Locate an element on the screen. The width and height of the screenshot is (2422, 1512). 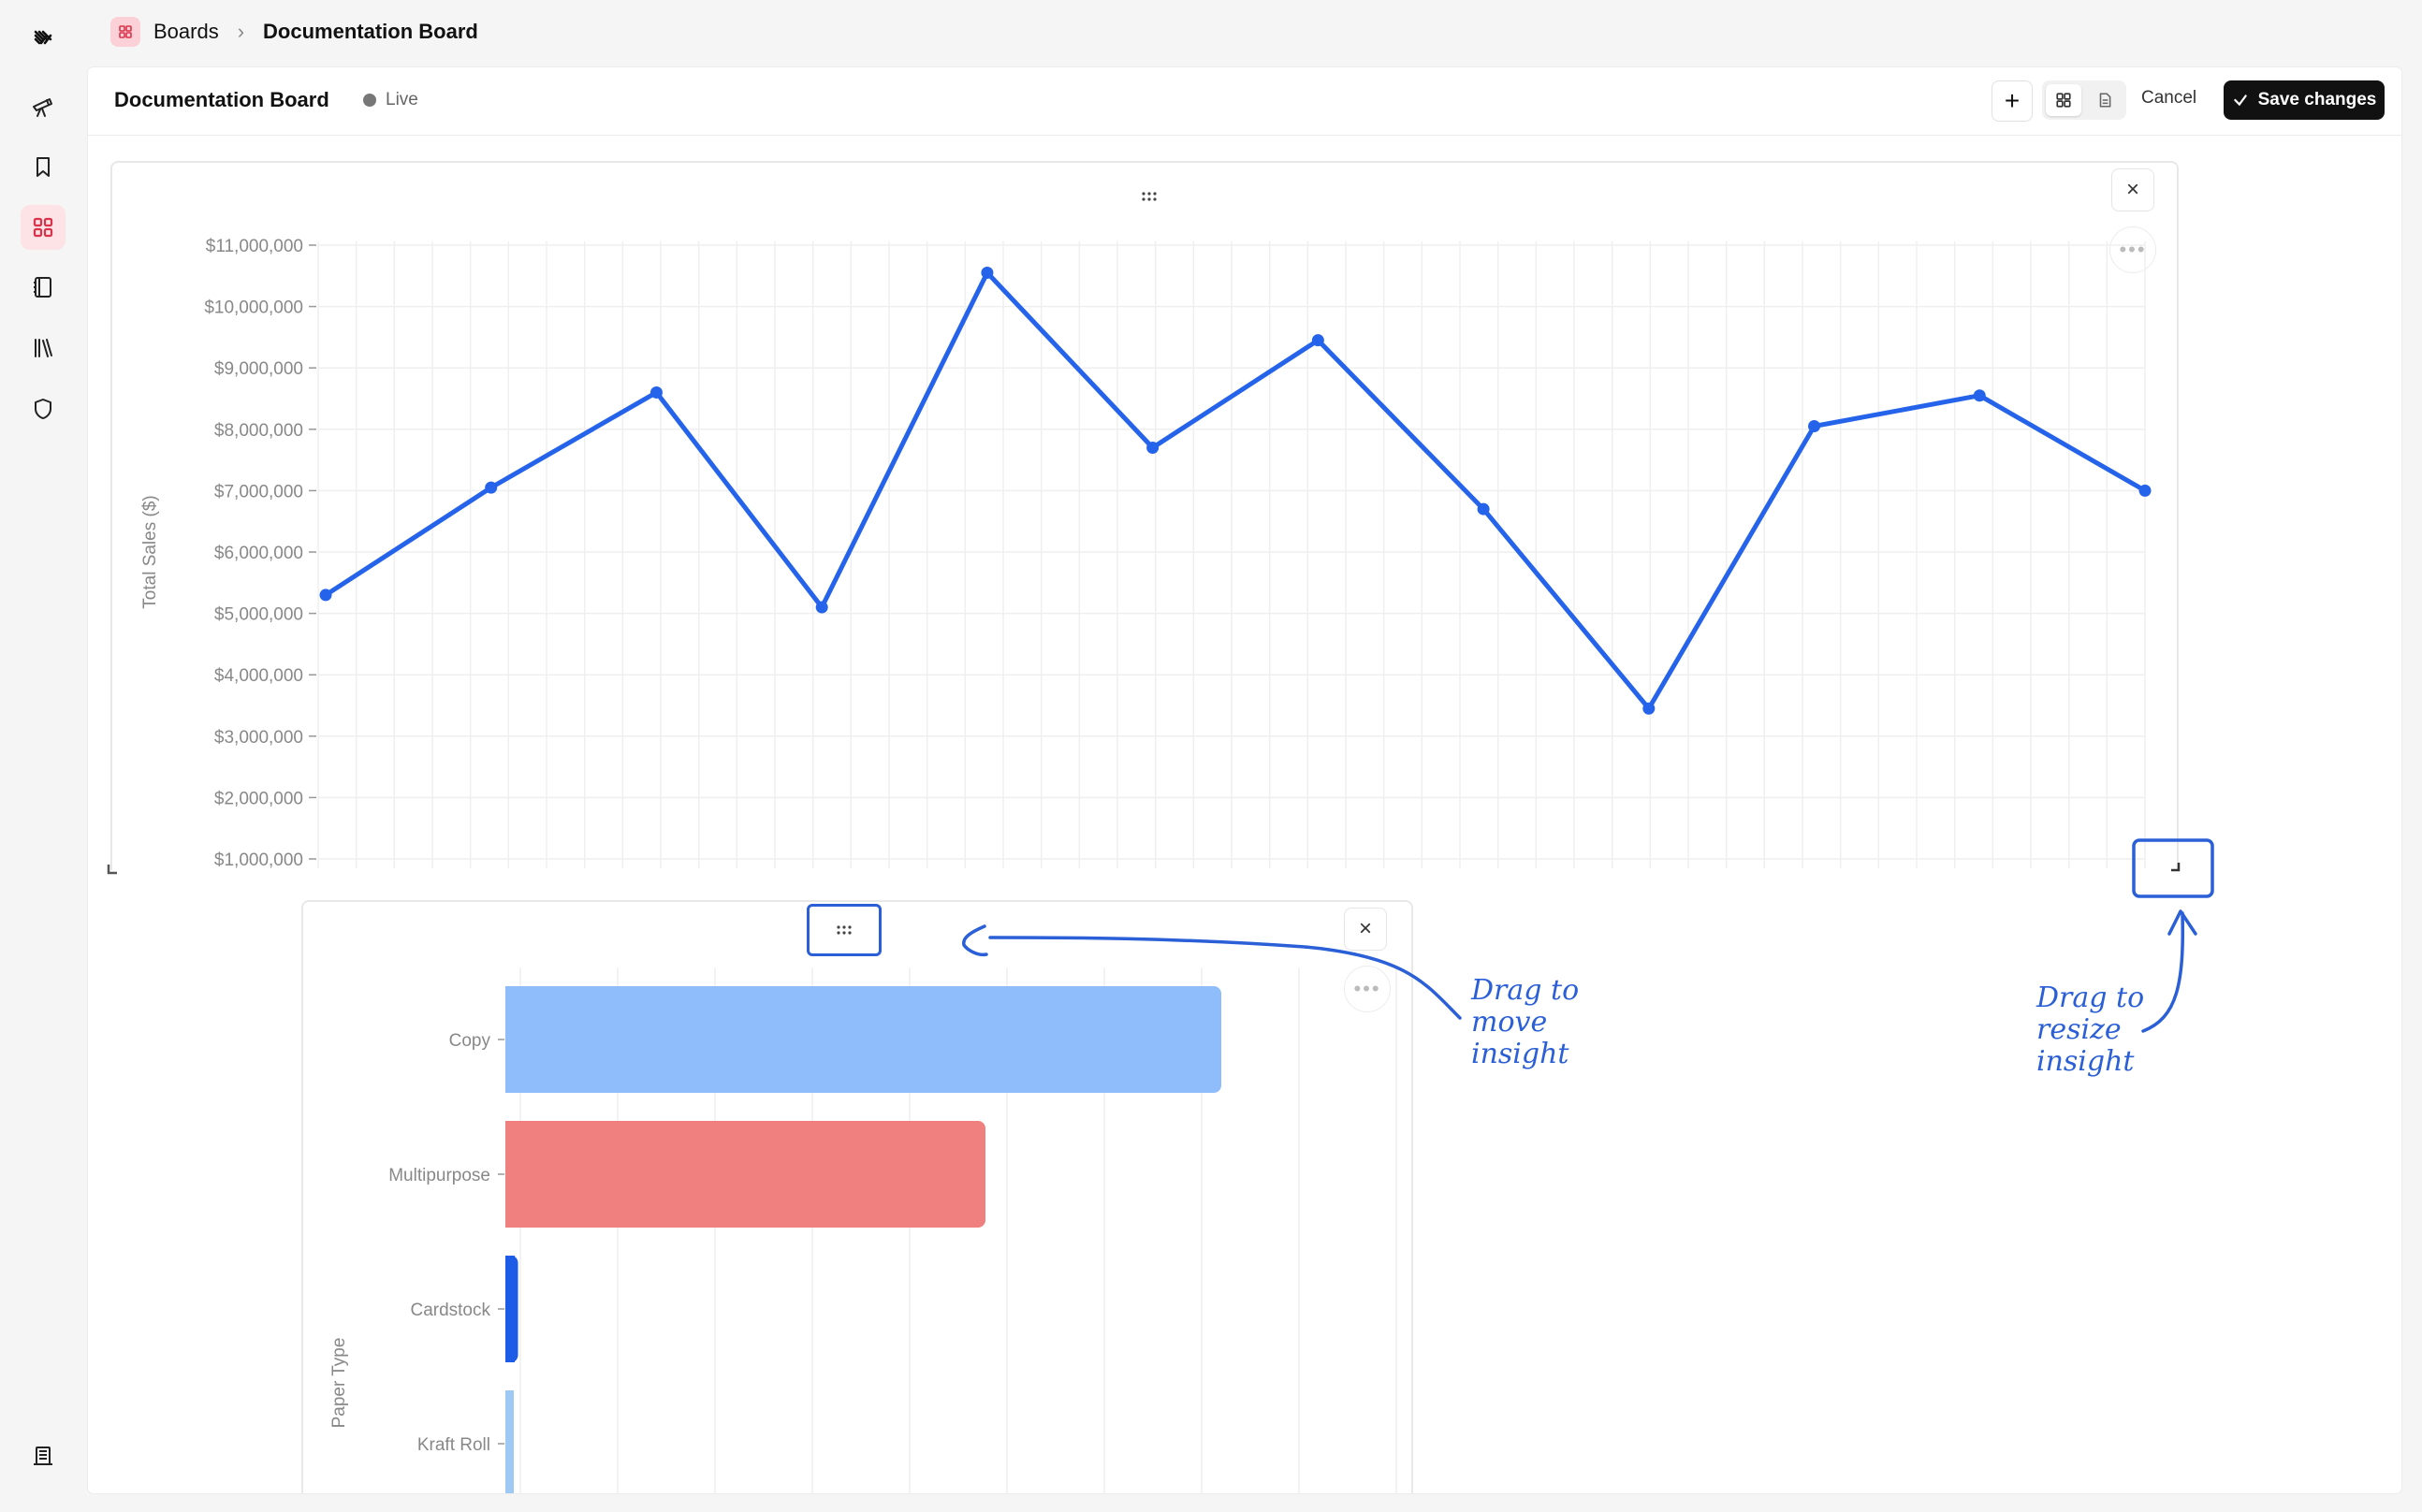
logo-icon-svg is located at coordinates (43, 38).